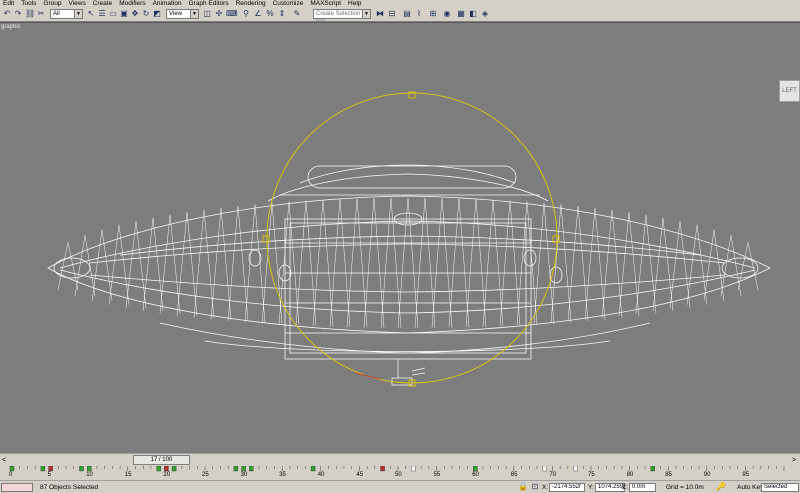 The height and width of the screenshot is (493, 800). Describe the element at coordinates (380, 14) in the screenshot. I see `mirror-icon: ⧓` at that location.